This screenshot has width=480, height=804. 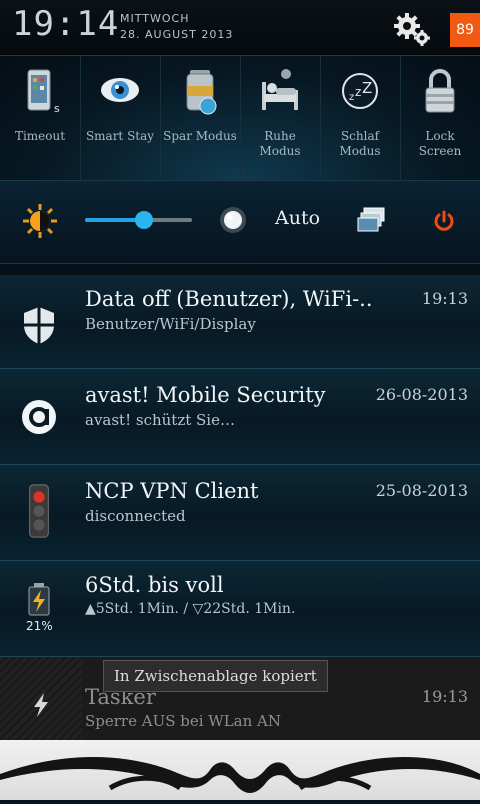 I want to click on notification-subtitle: ▲5Std. 1Min. / ▽22Std. 1Min., so click(x=190, y=609).